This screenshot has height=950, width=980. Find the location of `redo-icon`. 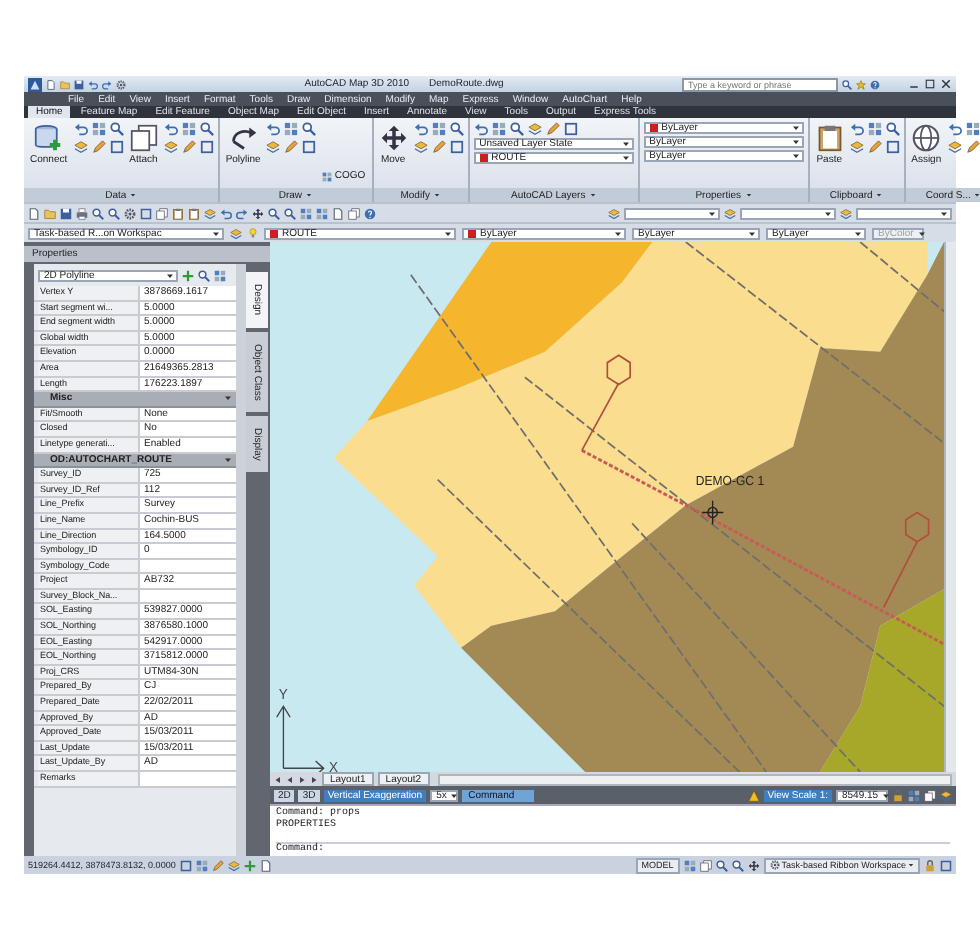

redo-icon is located at coordinates (242, 213).